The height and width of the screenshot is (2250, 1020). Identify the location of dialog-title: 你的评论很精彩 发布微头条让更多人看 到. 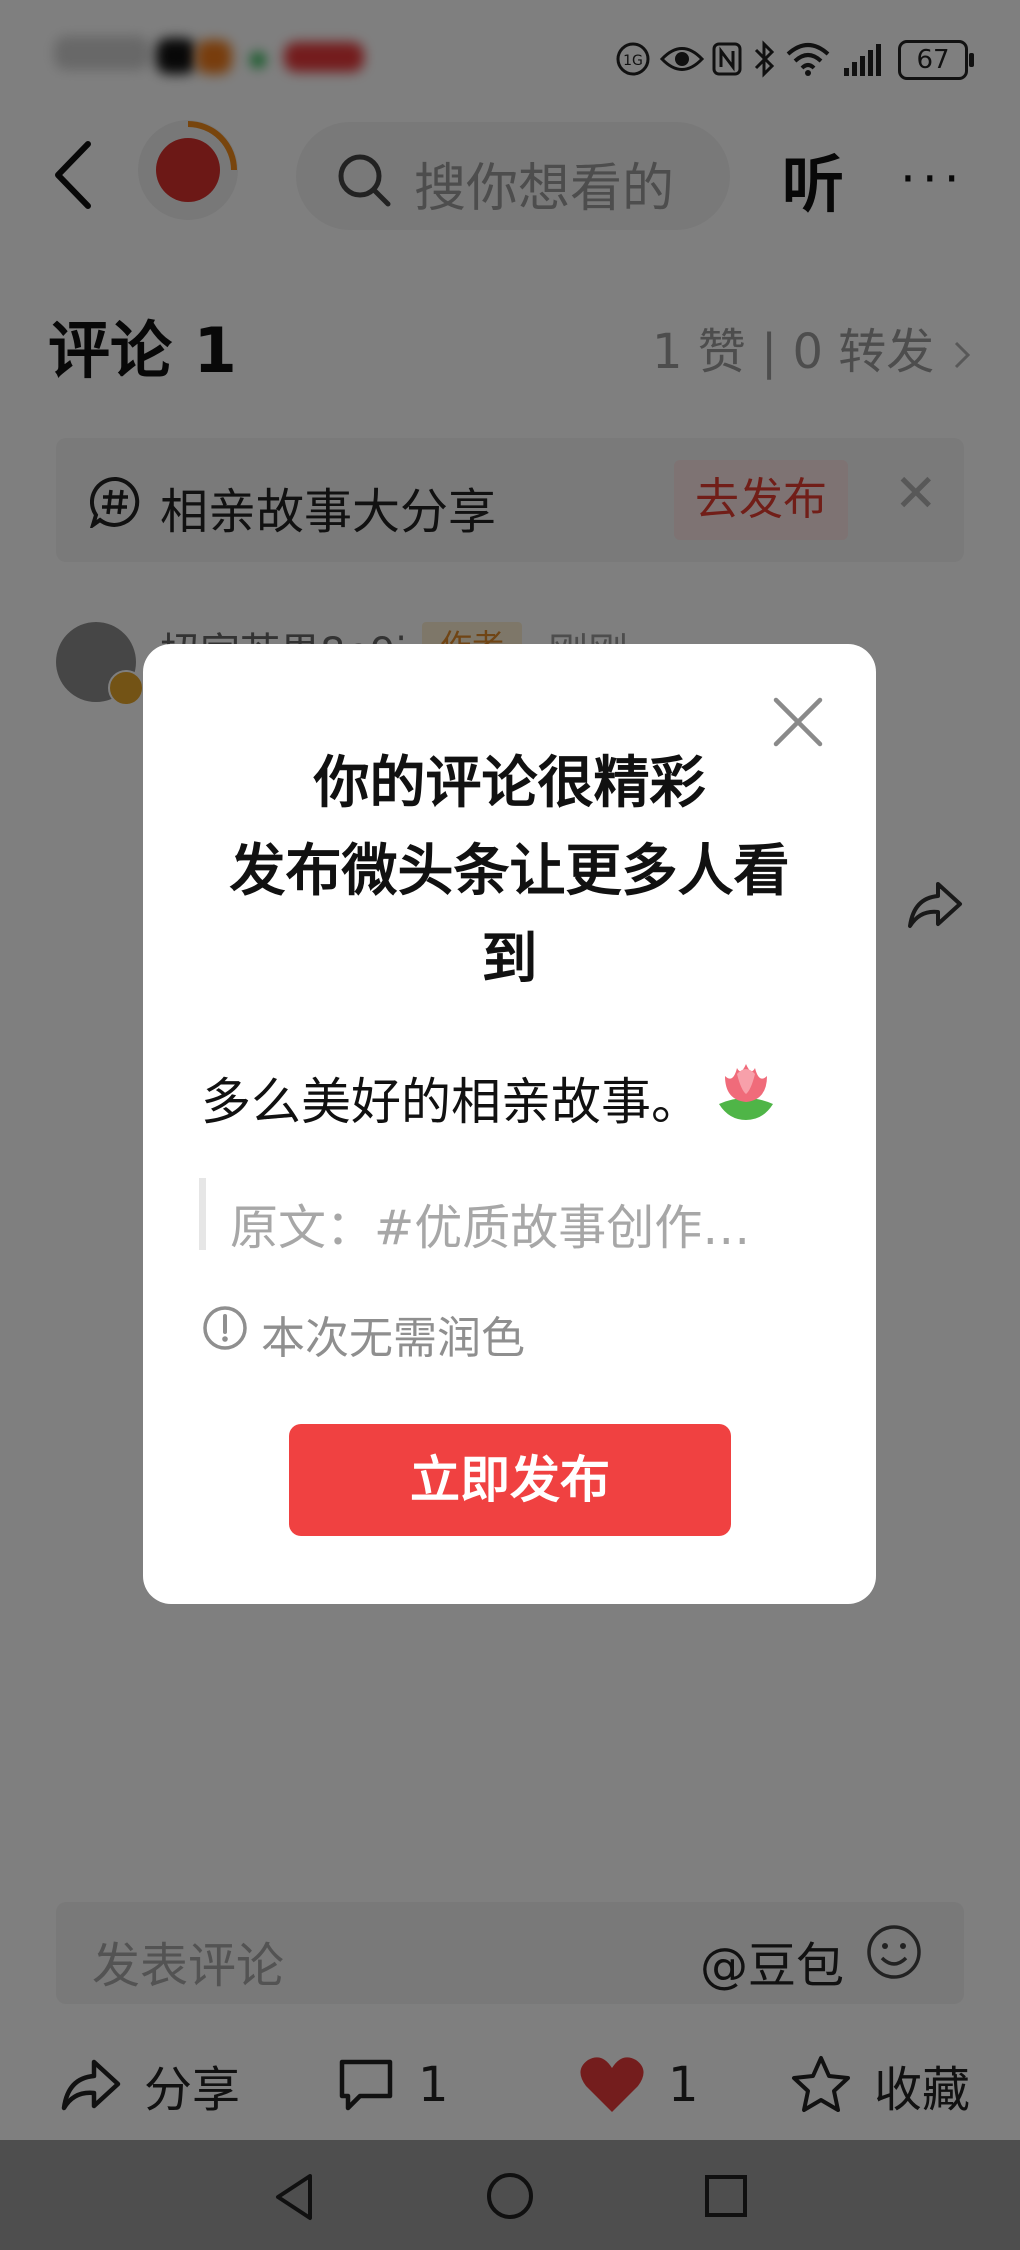
(509, 872).